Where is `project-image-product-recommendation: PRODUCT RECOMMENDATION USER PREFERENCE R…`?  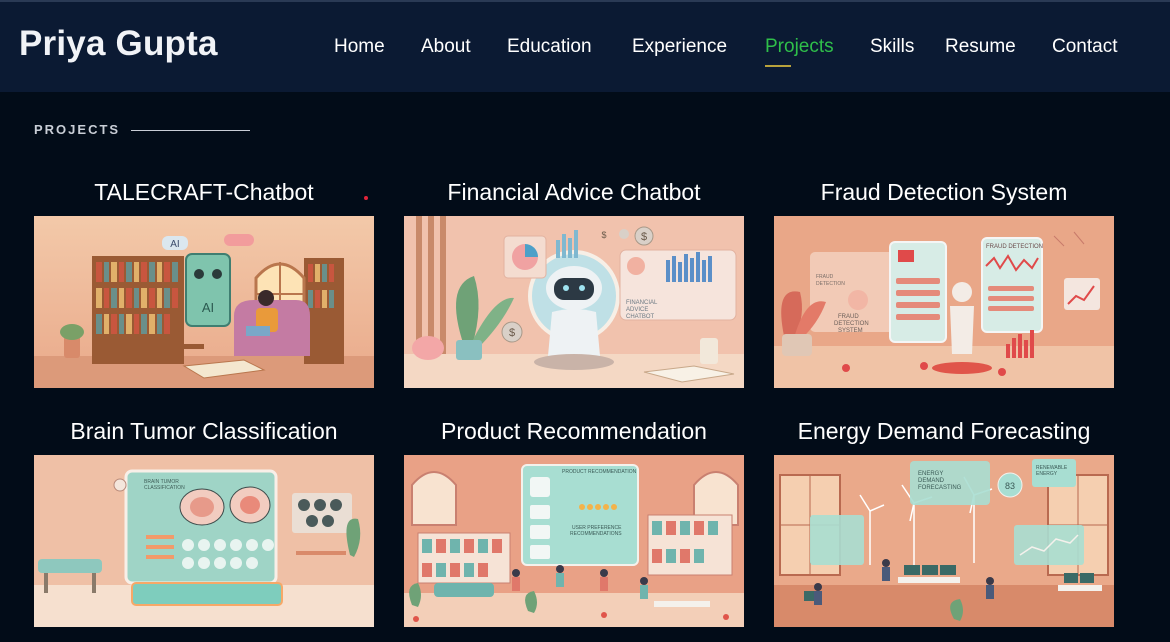 project-image-product-recommendation: PRODUCT RECOMMENDATION USER PREFERENCE R… is located at coordinates (574, 541).